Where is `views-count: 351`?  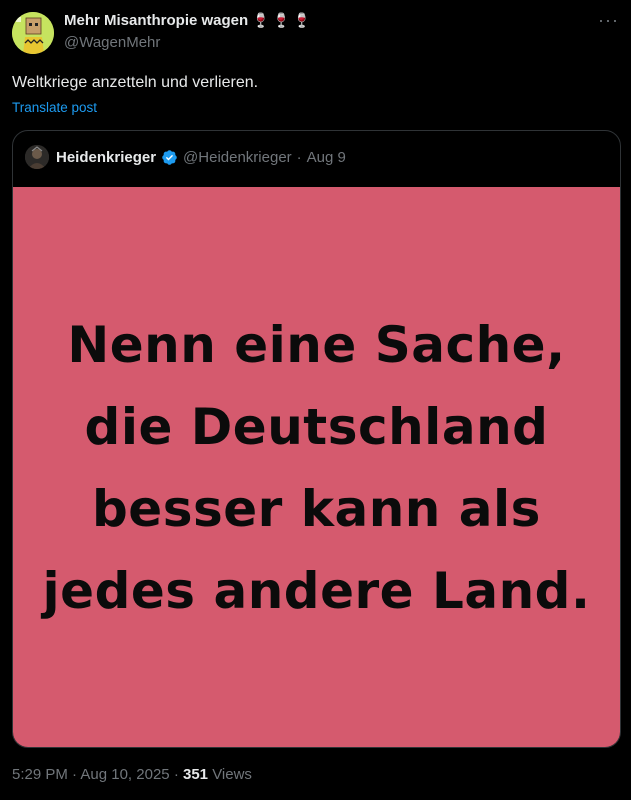
views-count: 351 is located at coordinates (195, 774).